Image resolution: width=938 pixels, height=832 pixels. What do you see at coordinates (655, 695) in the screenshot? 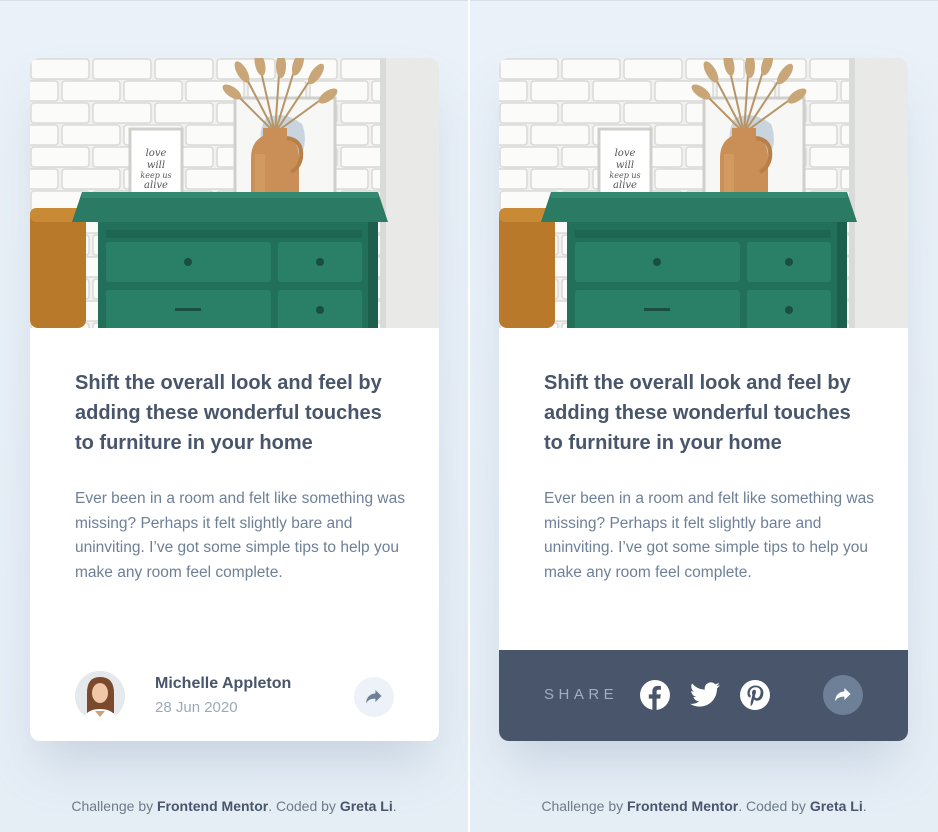
I see `facebook-icon` at bounding box center [655, 695].